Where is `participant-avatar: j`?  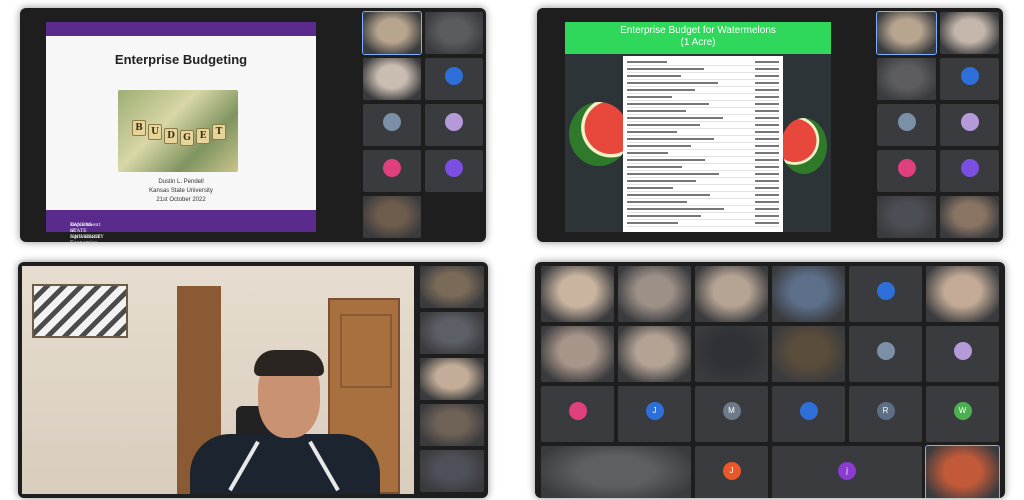 participant-avatar: j is located at coordinates (847, 470).